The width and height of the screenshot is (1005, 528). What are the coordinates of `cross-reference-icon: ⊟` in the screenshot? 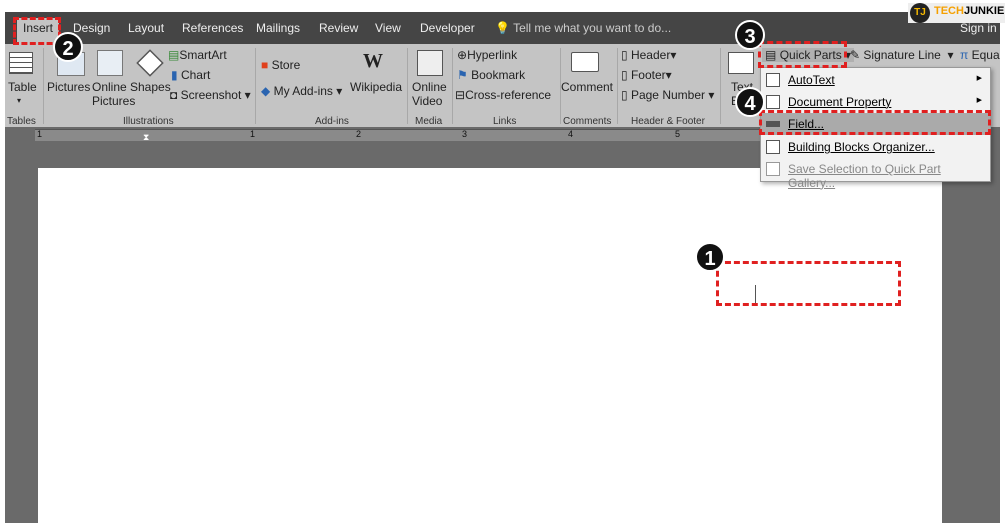 It's located at (460, 95).